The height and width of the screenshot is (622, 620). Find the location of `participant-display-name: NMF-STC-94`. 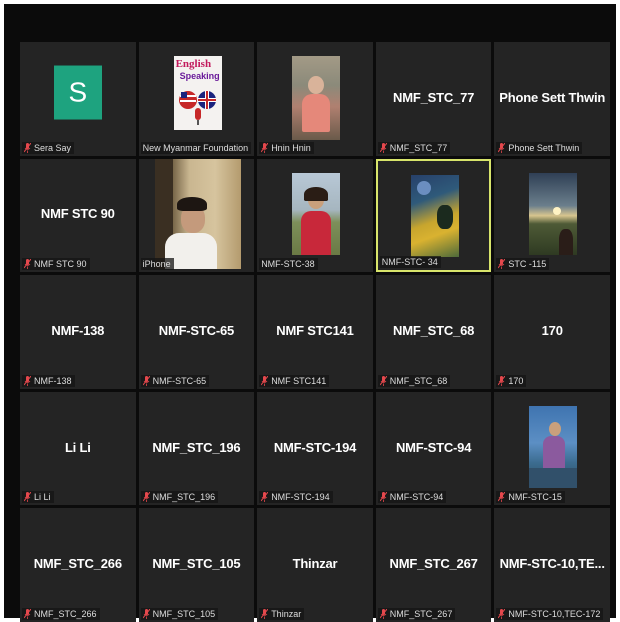

participant-display-name: NMF-STC-94 is located at coordinates (433, 447).